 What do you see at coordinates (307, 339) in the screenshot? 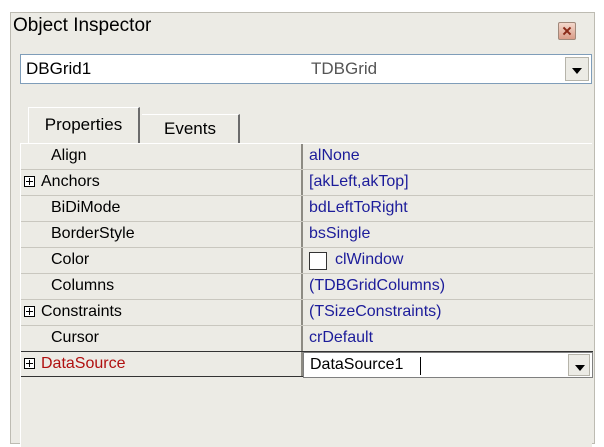
I see `property-row-cursor: Cursor crDefault` at bounding box center [307, 339].